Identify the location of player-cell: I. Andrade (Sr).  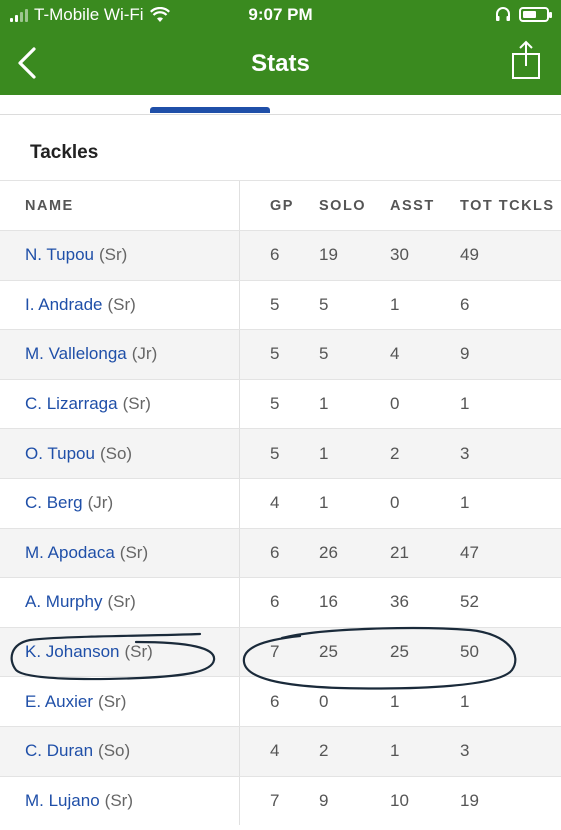
(80, 305).